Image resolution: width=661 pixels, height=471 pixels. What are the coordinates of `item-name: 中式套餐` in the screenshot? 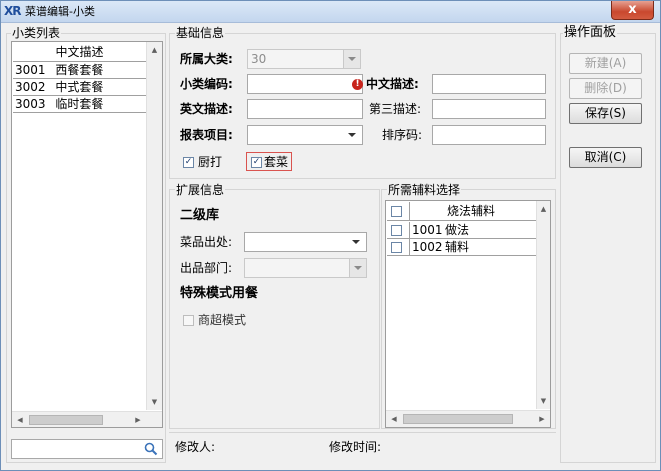 It's located at (79, 87).